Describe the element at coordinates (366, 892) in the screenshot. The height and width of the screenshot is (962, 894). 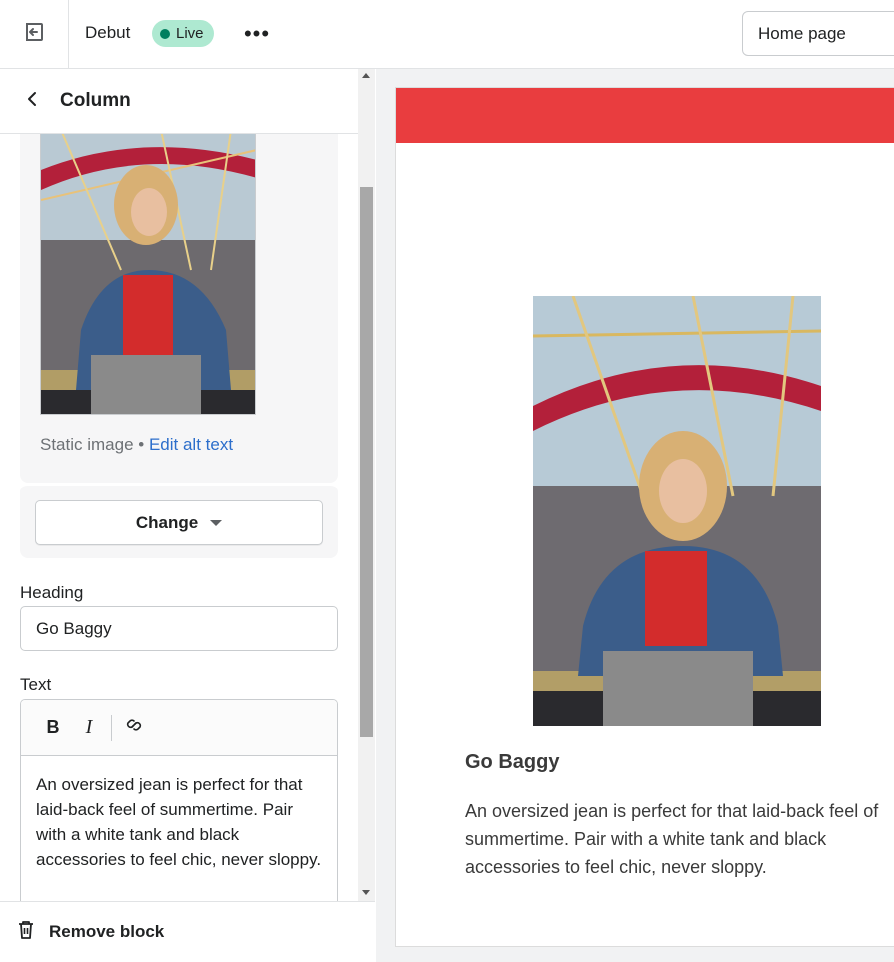
I see `scroll-down-icon` at that location.